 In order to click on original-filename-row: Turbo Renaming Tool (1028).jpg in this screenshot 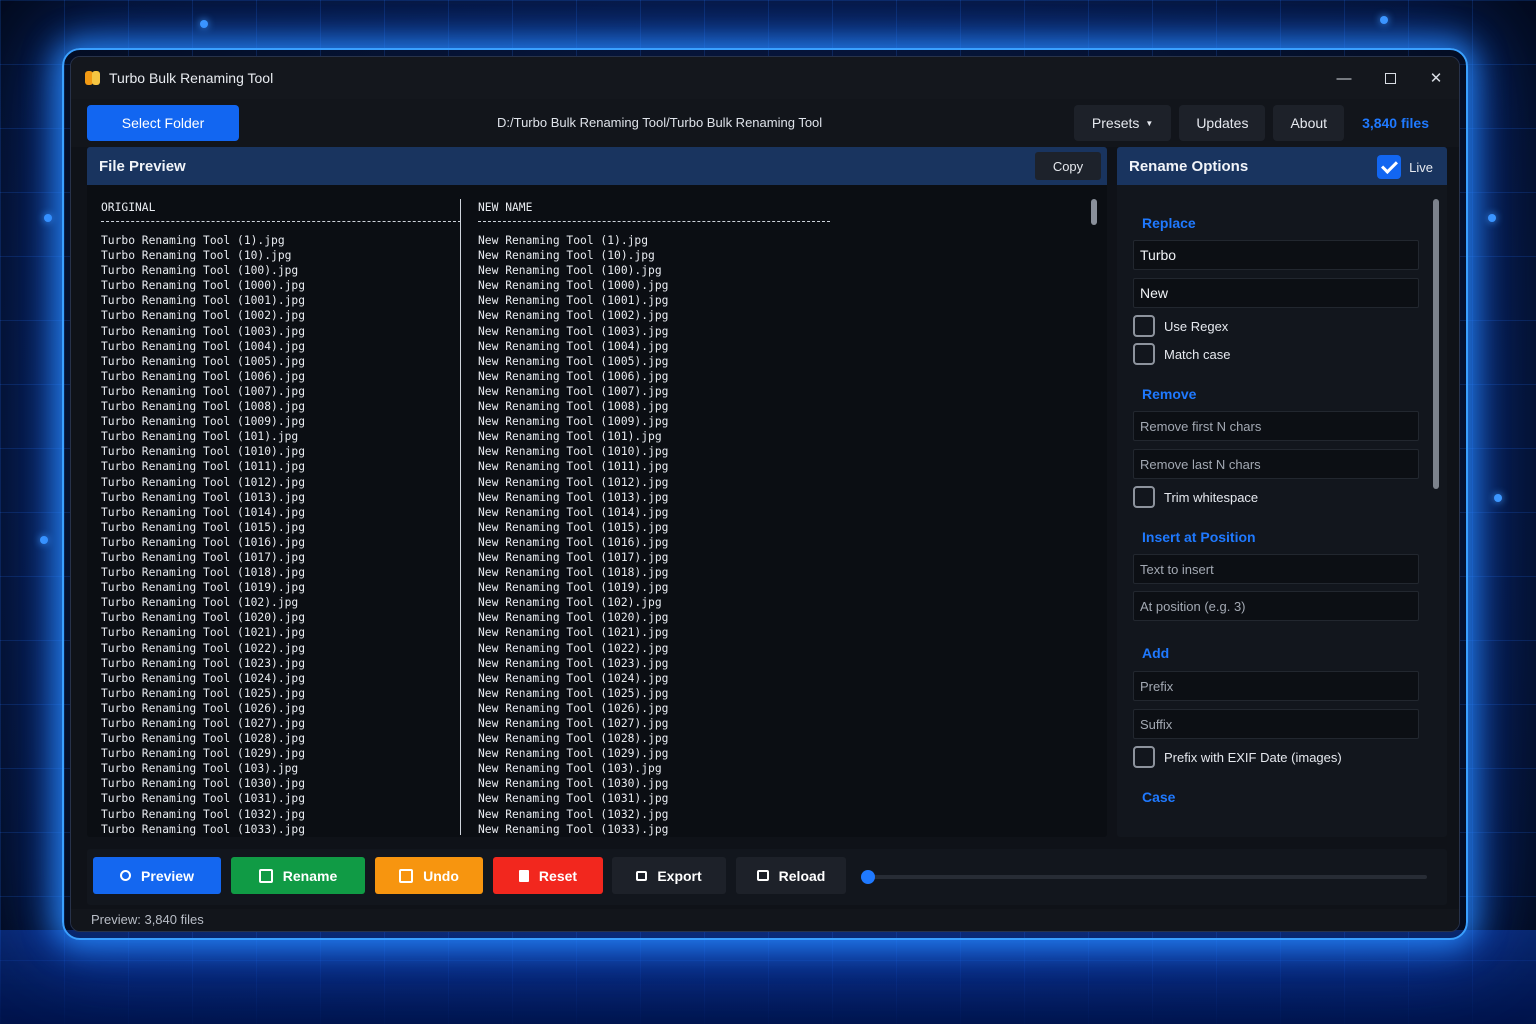, I will do `click(203, 739)`.